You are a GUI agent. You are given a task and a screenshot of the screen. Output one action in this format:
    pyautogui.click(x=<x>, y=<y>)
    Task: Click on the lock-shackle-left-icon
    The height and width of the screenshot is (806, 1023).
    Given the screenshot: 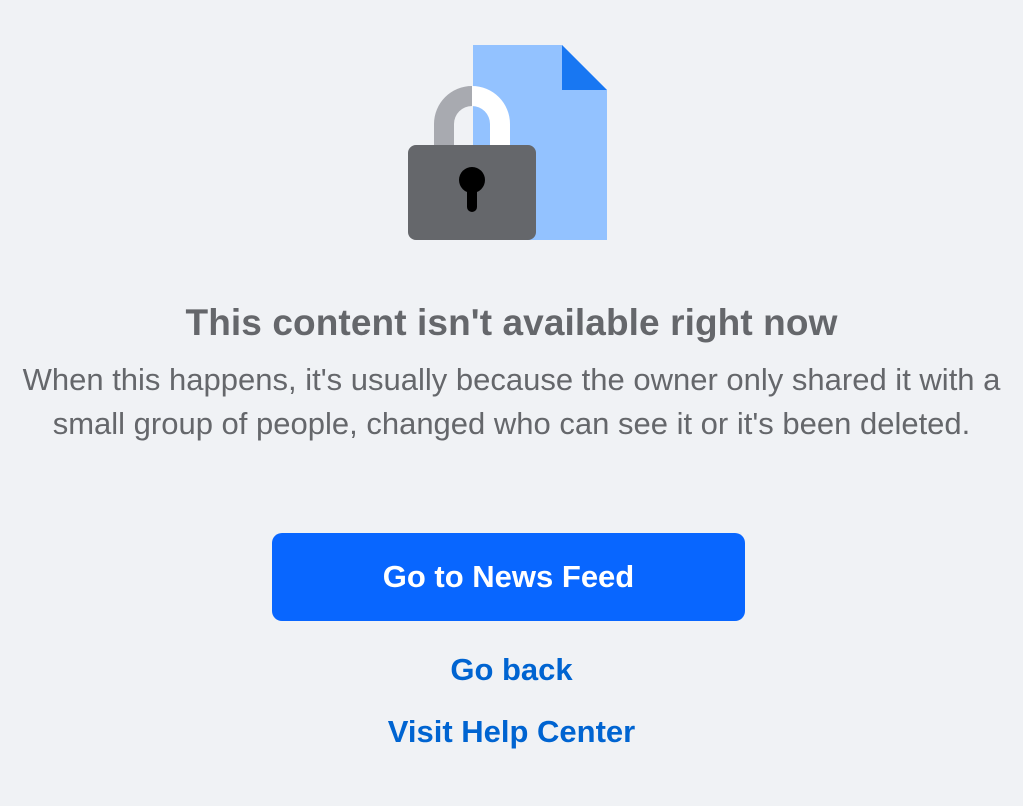 What is the action you would take?
    pyautogui.click(x=453, y=119)
    